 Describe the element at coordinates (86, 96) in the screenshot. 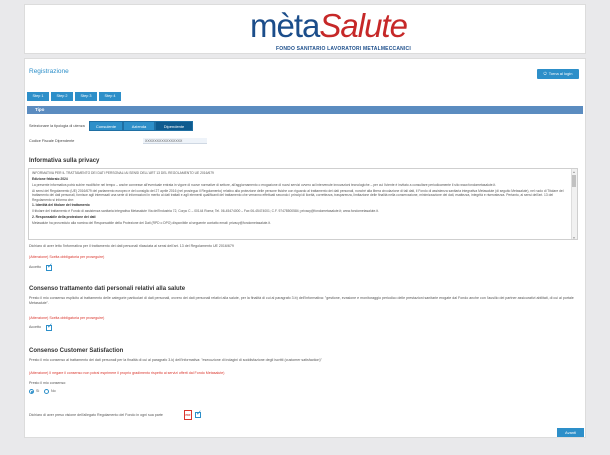

I see `step-tab-3: Step 3` at that location.